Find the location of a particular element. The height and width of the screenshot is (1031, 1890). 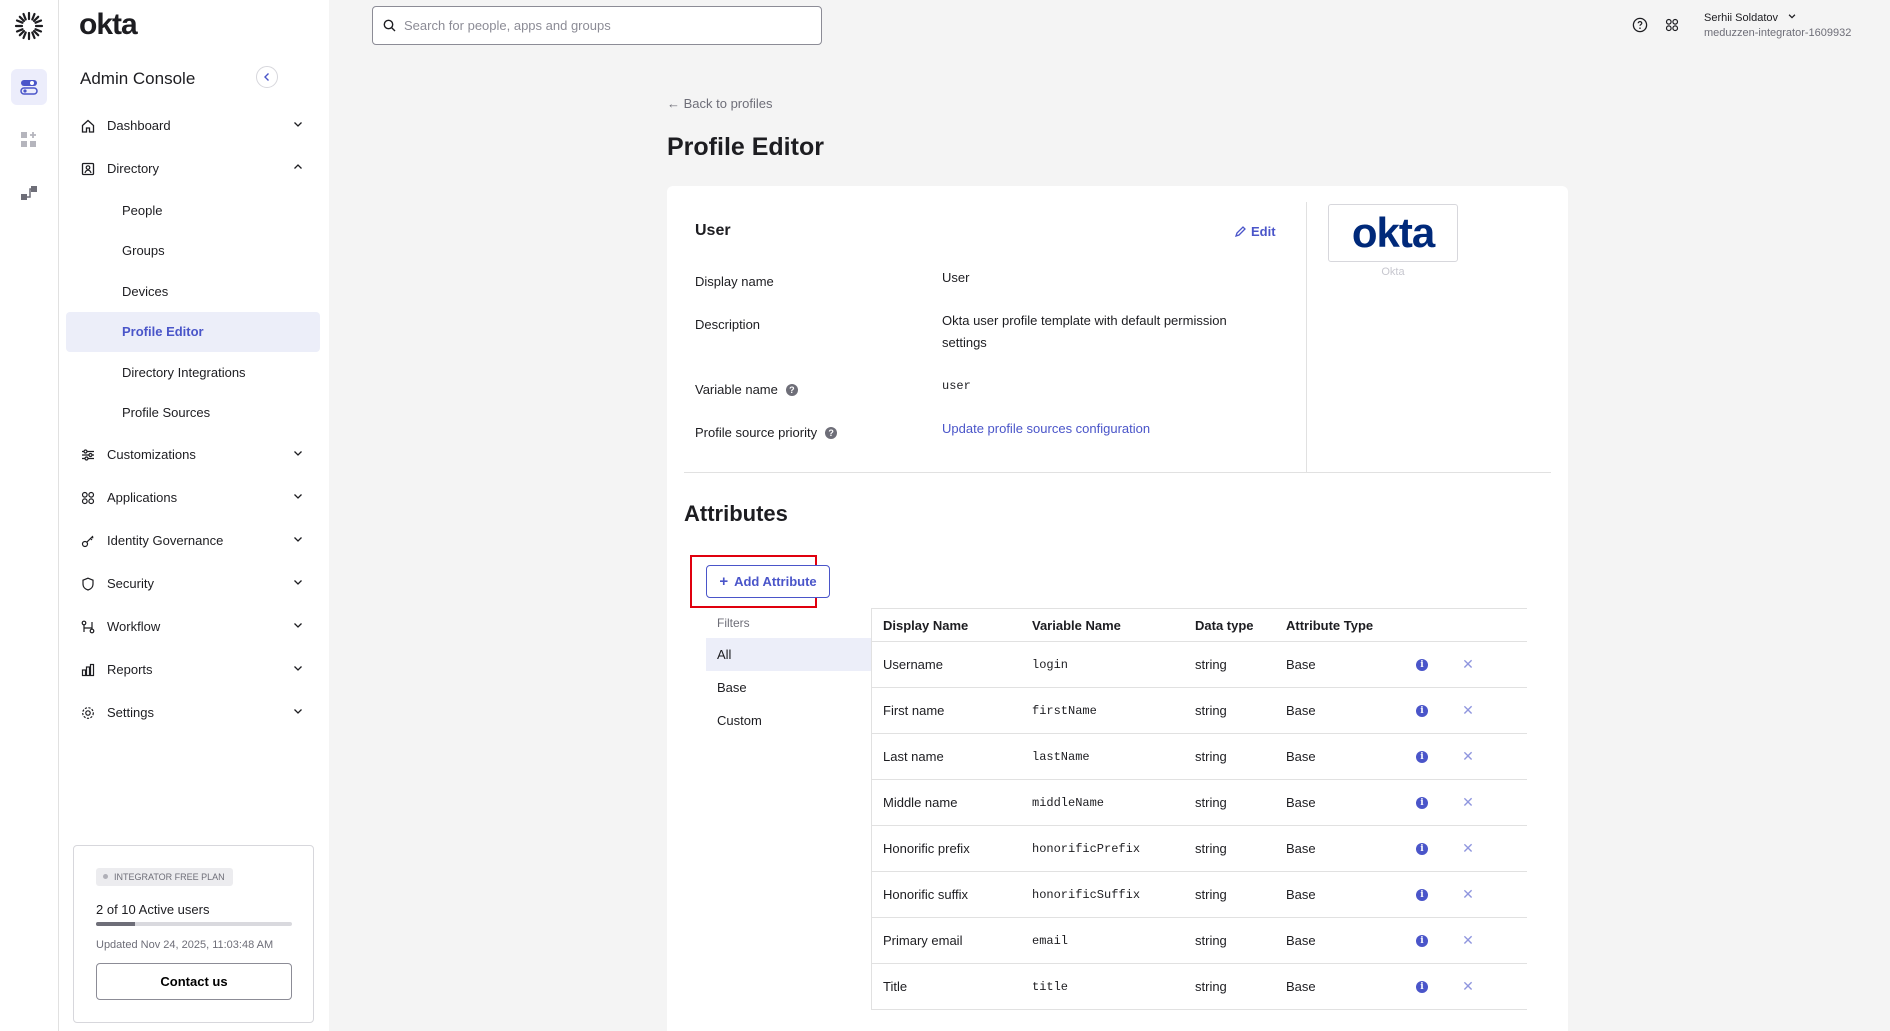

attributes-title: Attributes is located at coordinates (736, 513).